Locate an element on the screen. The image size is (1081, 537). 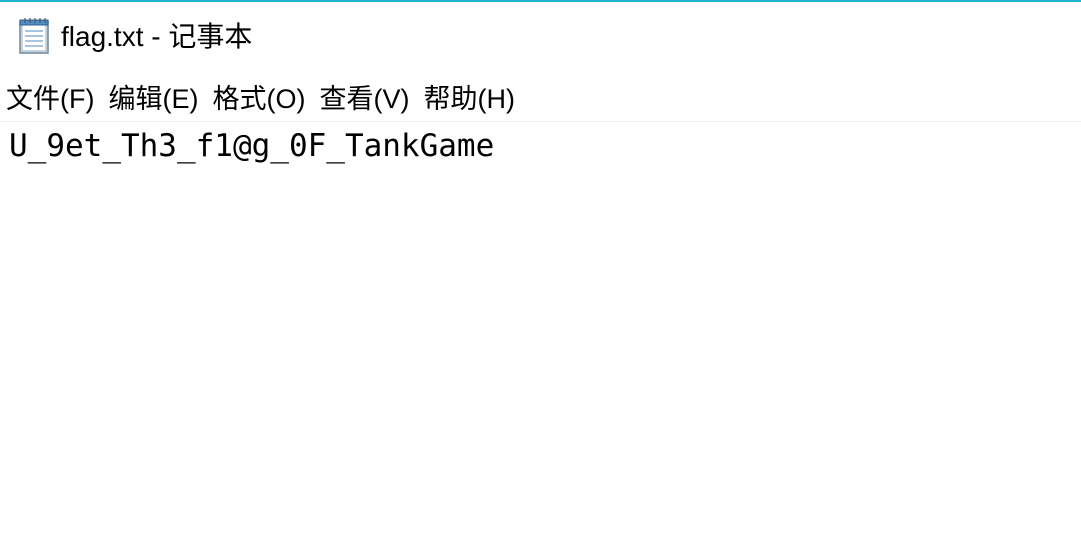
menu-edit: 编辑(E) is located at coordinates (153, 99).